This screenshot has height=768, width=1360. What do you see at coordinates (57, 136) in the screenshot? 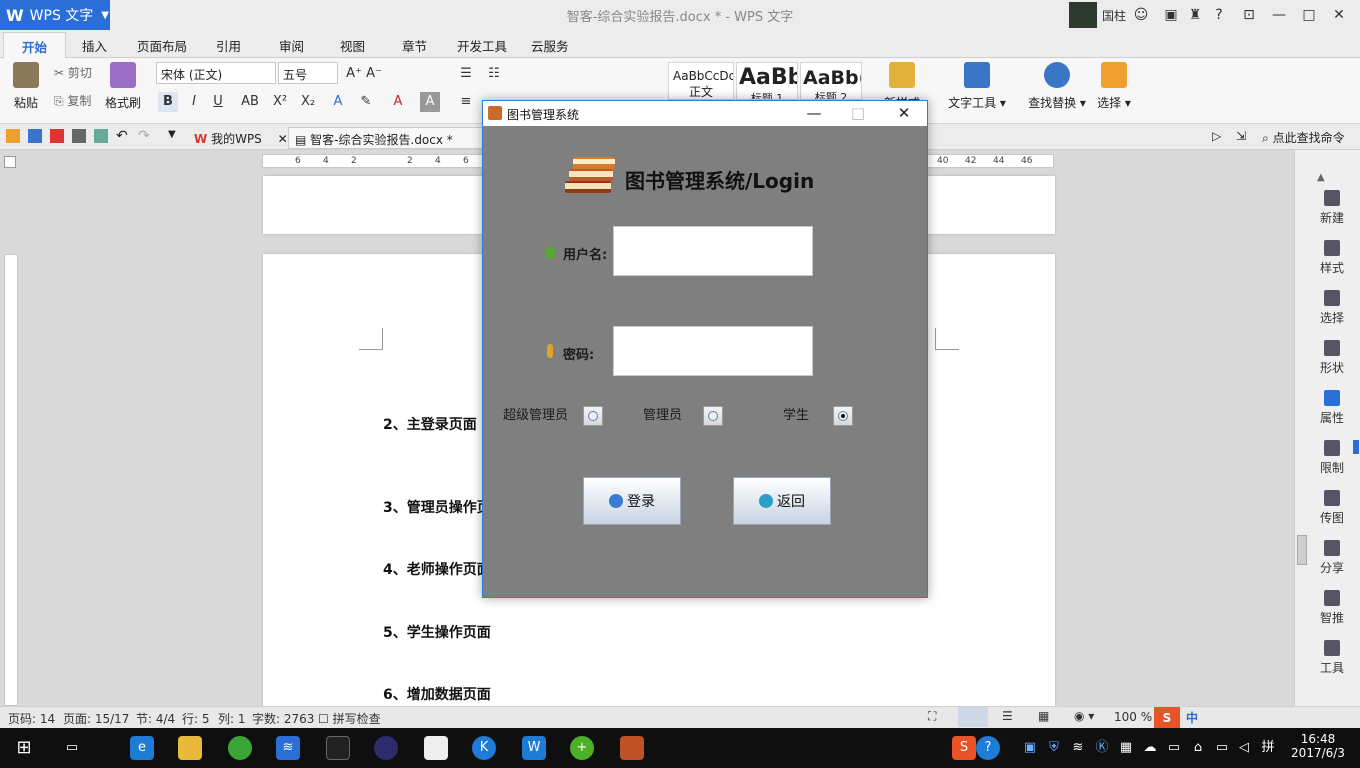
I see `pdf-icon` at bounding box center [57, 136].